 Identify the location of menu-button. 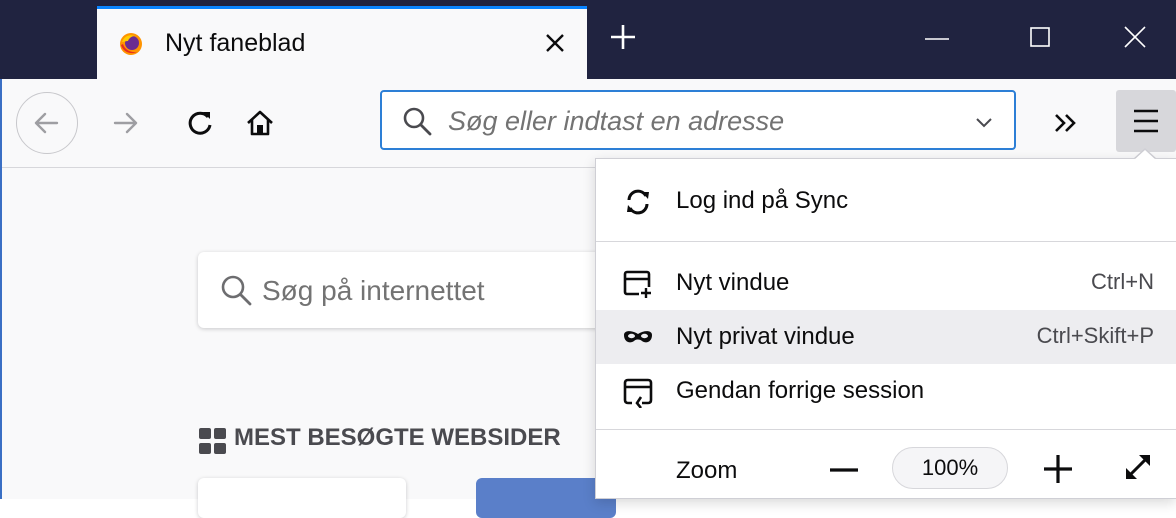
(1146, 121).